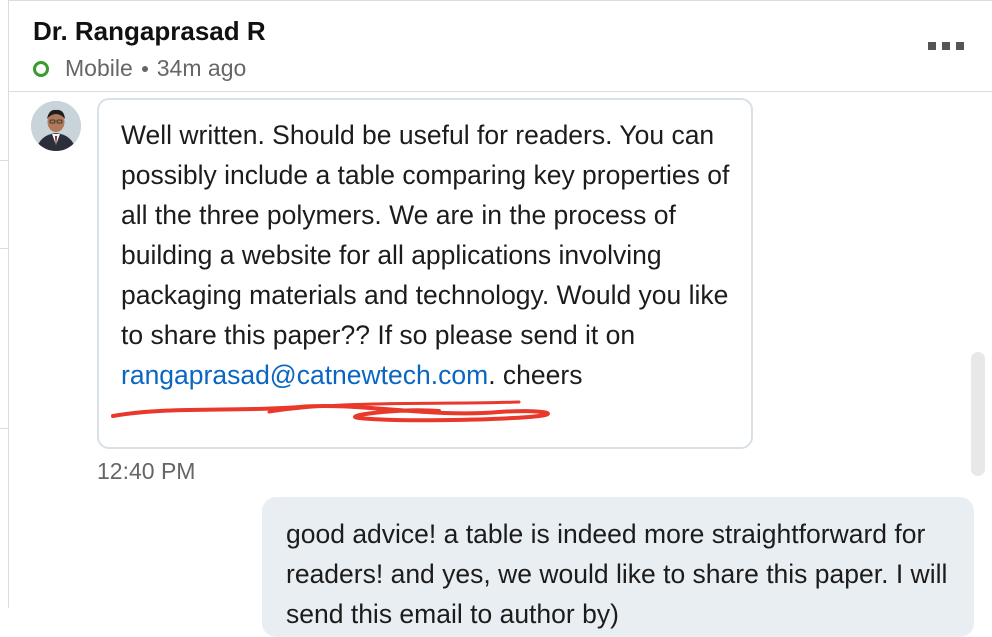 This screenshot has height=637, width=992. Describe the element at coordinates (535, 375) in the screenshot. I see `message-closing: . cheers` at that location.